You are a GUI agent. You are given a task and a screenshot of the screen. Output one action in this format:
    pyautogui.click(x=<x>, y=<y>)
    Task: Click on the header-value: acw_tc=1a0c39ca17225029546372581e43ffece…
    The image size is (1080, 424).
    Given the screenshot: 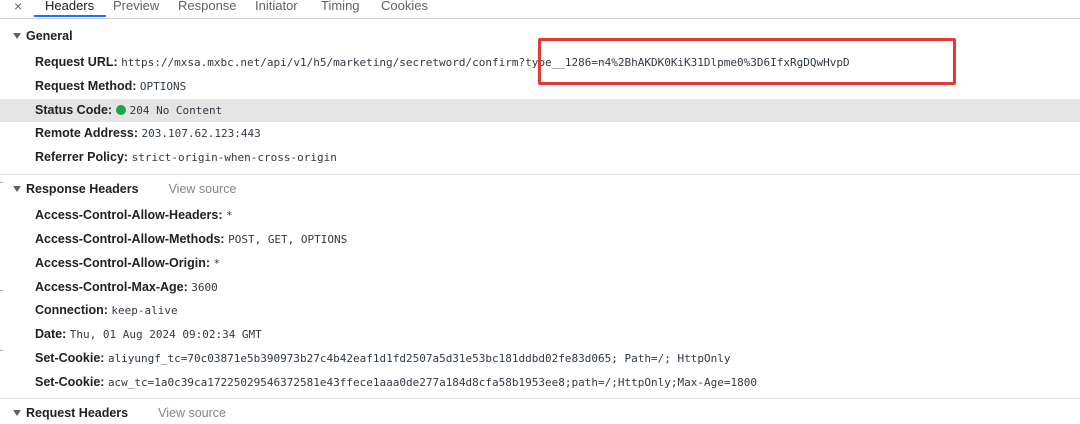 What is the action you would take?
    pyautogui.click(x=432, y=382)
    